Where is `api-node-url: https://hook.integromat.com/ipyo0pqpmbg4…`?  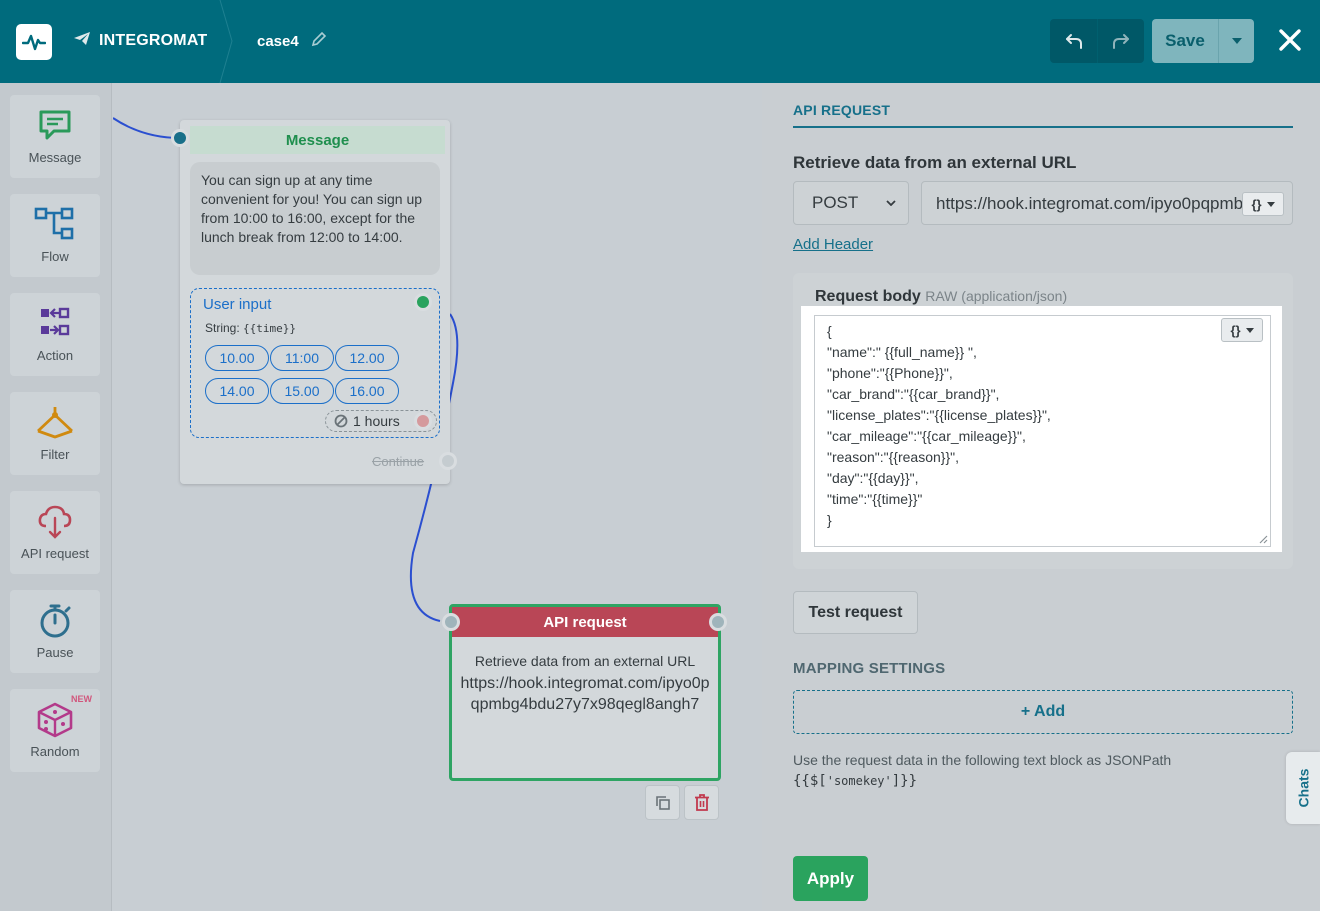 api-node-url: https://hook.integromat.com/ipyo0pqpmbg4… is located at coordinates (585, 694).